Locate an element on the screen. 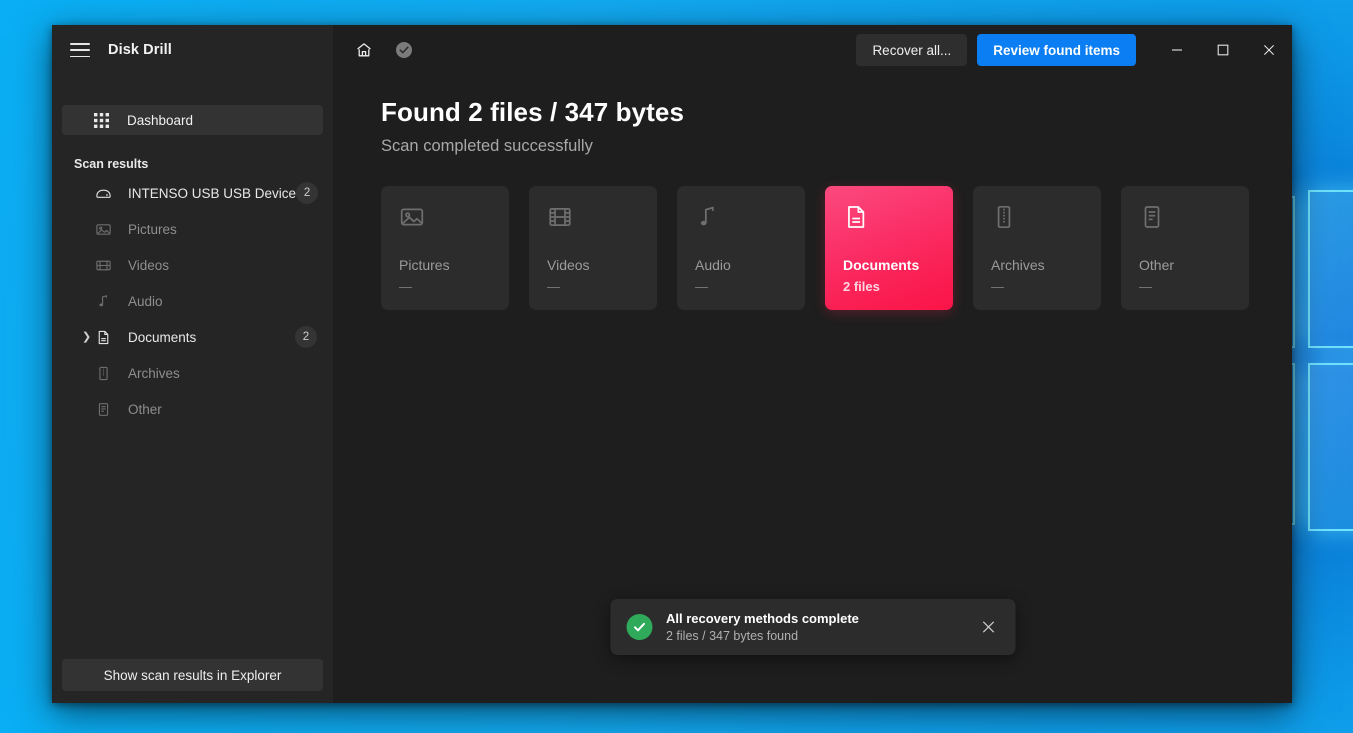 The image size is (1353, 733). titlebar: Recover all... Review found items is located at coordinates (812, 50).